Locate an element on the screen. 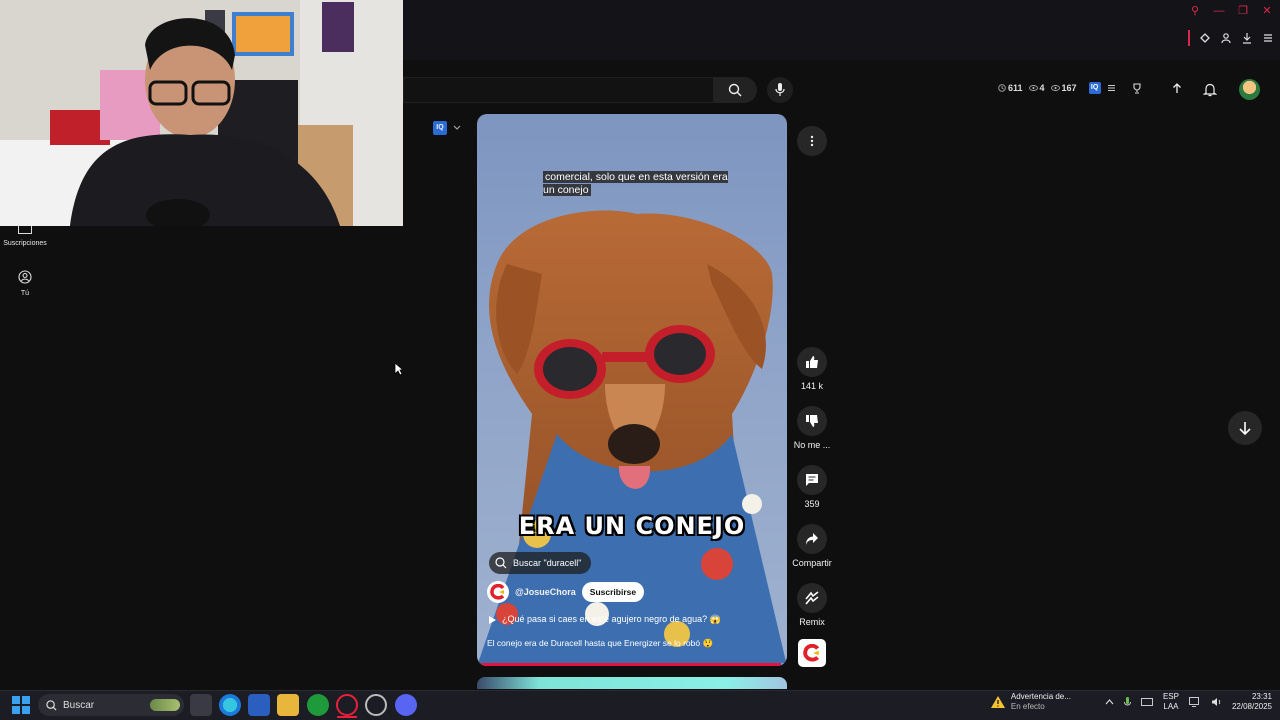  search-button is located at coordinates (735, 90).